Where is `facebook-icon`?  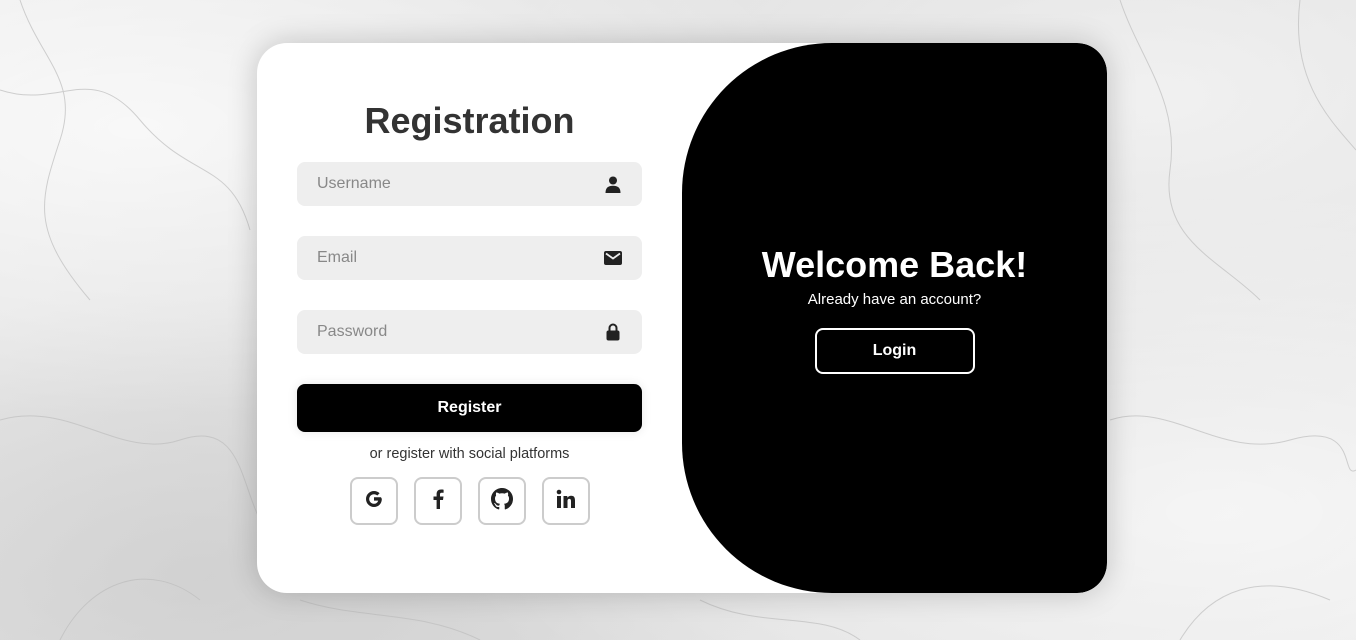
facebook-icon is located at coordinates (438, 501).